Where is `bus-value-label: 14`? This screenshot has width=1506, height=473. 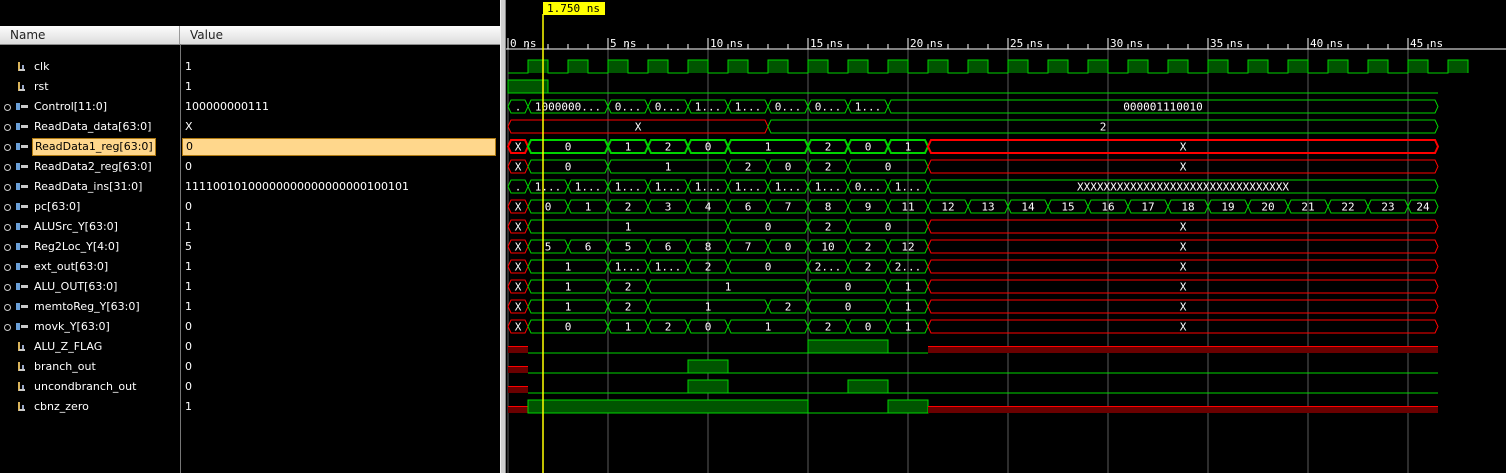 bus-value-label: 14 is located at coordinates (1028, 207).